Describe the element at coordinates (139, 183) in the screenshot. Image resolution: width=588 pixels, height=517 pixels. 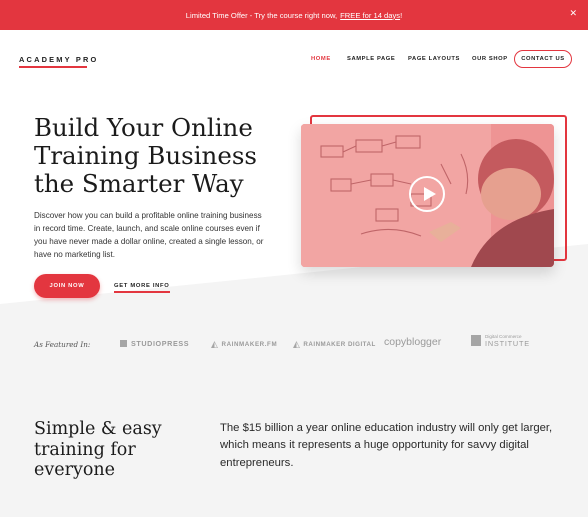
I see `hero-title-line: the Smarter Way` at that location.